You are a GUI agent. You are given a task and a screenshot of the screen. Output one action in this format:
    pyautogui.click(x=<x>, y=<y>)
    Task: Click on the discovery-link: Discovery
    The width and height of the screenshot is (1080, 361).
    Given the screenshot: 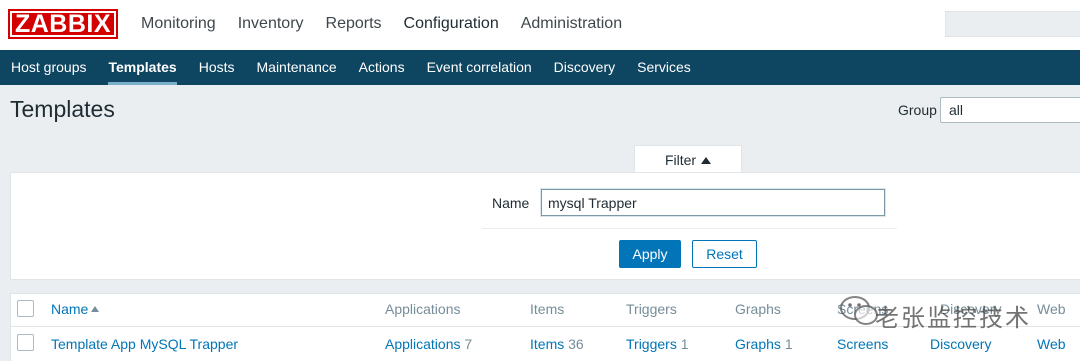 What is the action you would take?
    pyautogui.click(x=960, y=344)
    